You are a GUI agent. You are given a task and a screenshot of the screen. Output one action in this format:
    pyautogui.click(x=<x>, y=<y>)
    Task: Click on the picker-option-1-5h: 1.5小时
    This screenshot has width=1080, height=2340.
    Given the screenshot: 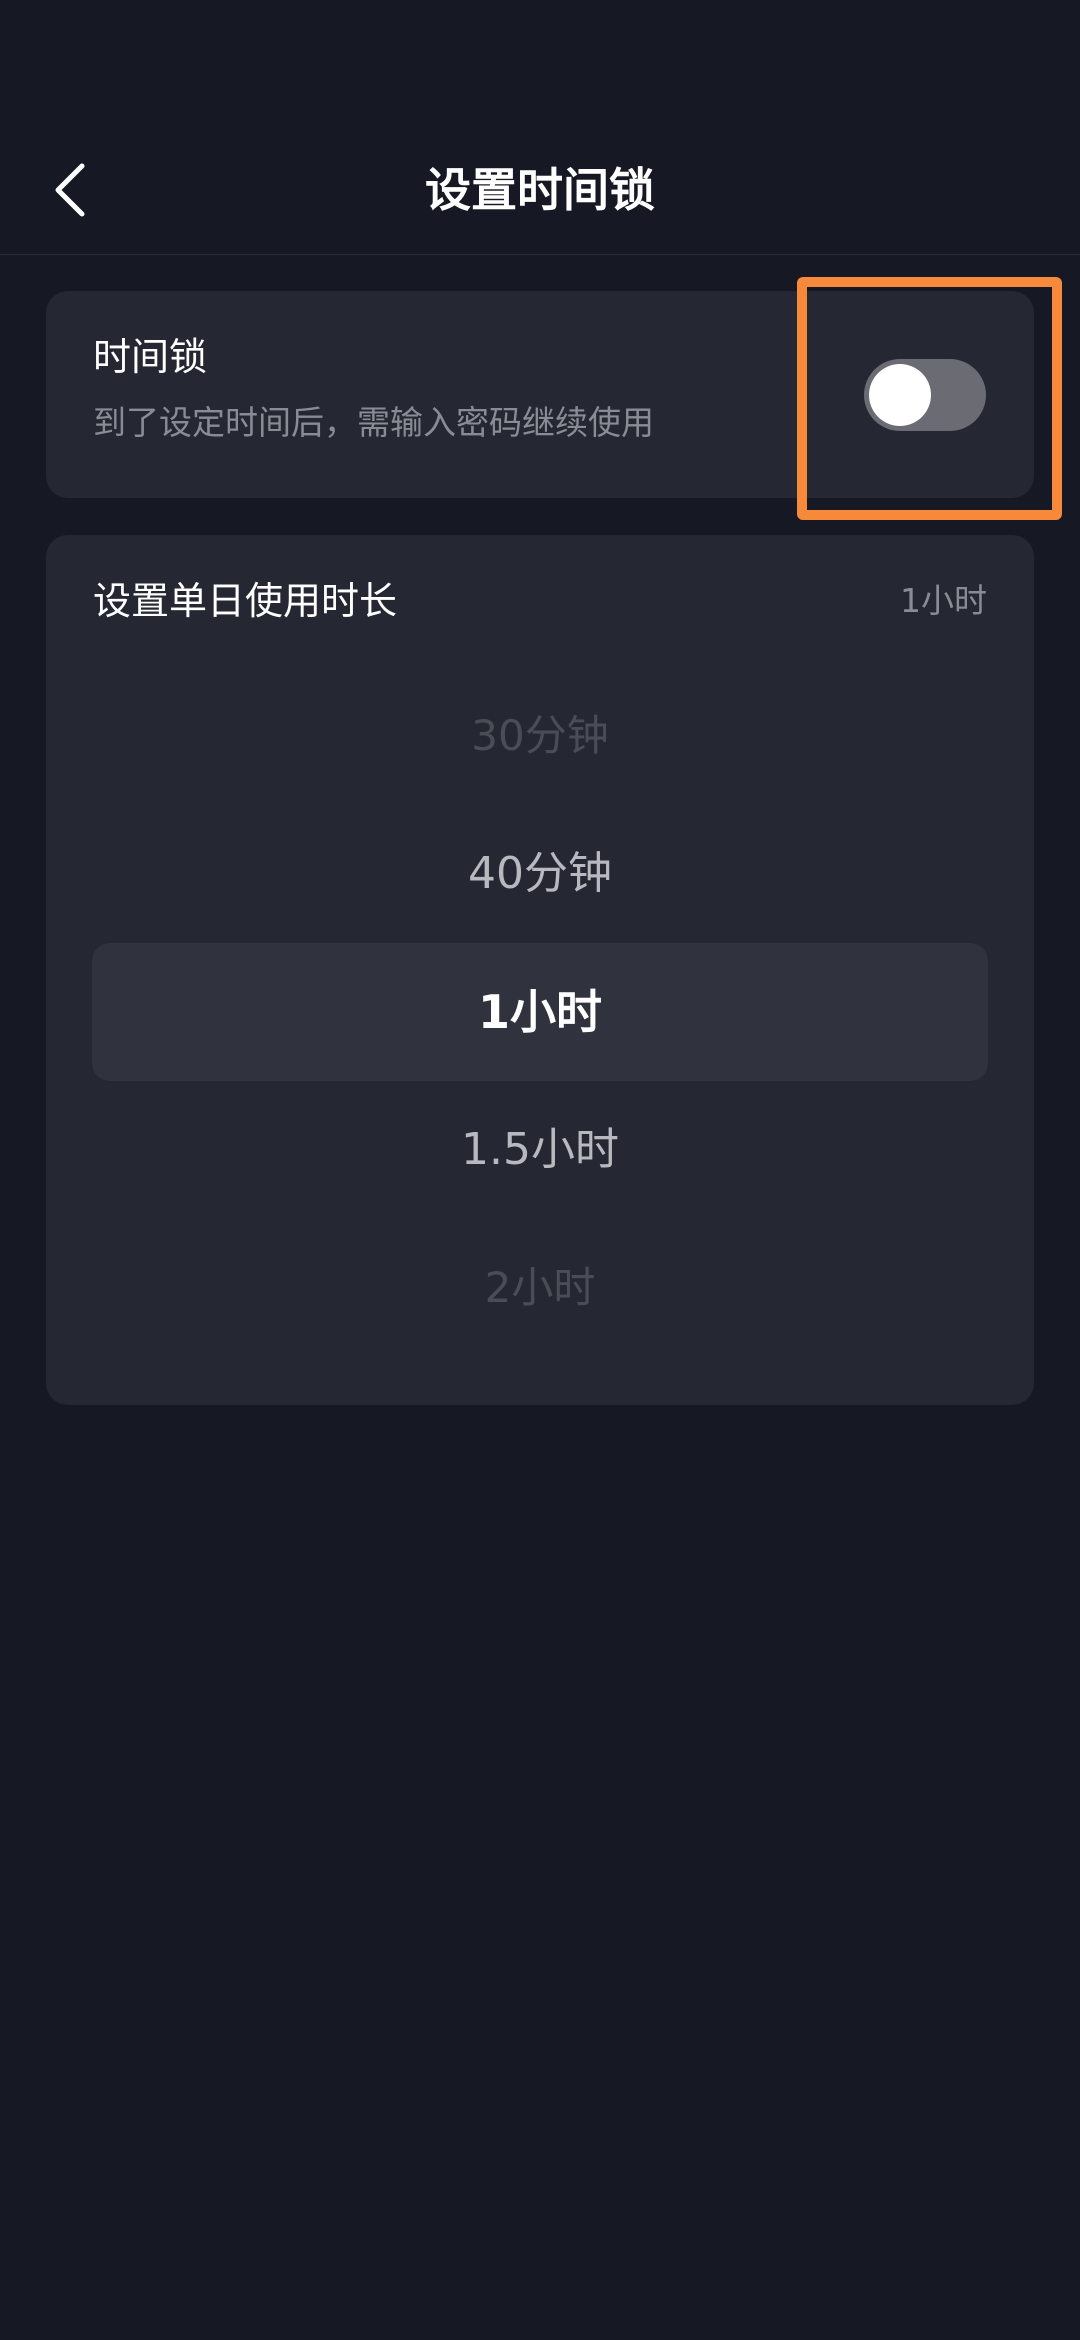 What is the action you would take?
    pyautogui.click(x=540, y=1150)
    